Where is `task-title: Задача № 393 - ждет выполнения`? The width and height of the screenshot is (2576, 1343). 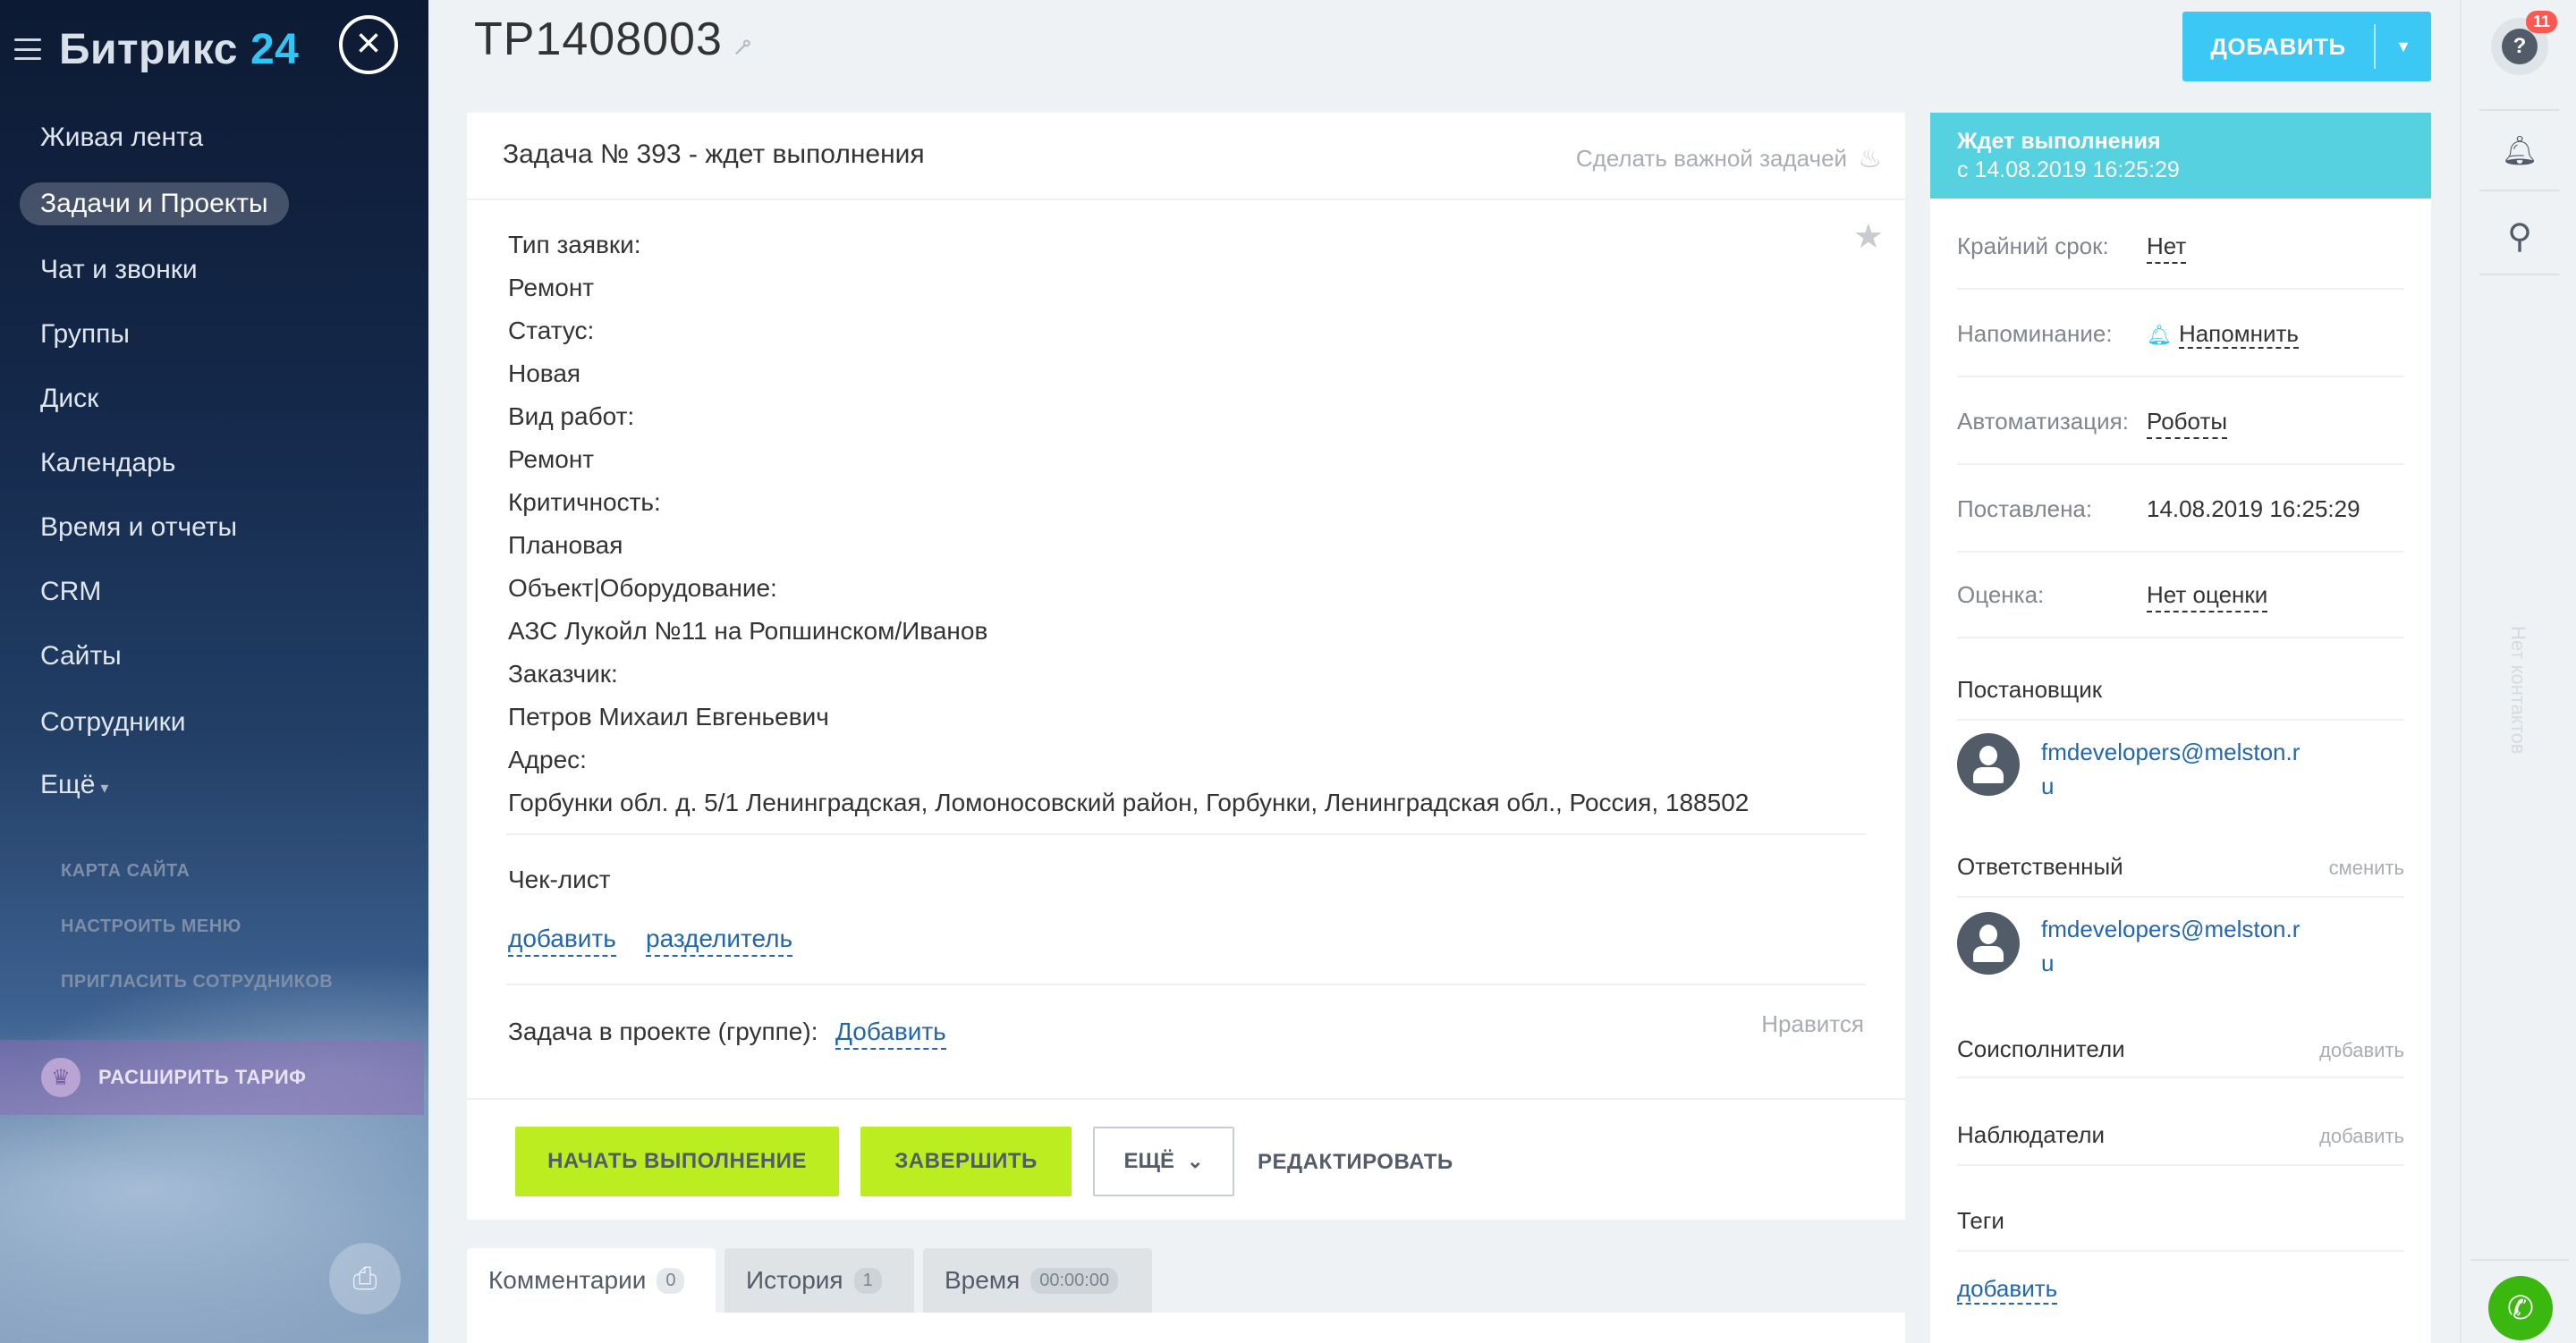
task-title: Задача № 393 - ждет выполнения is located at coordinates (714, 154).